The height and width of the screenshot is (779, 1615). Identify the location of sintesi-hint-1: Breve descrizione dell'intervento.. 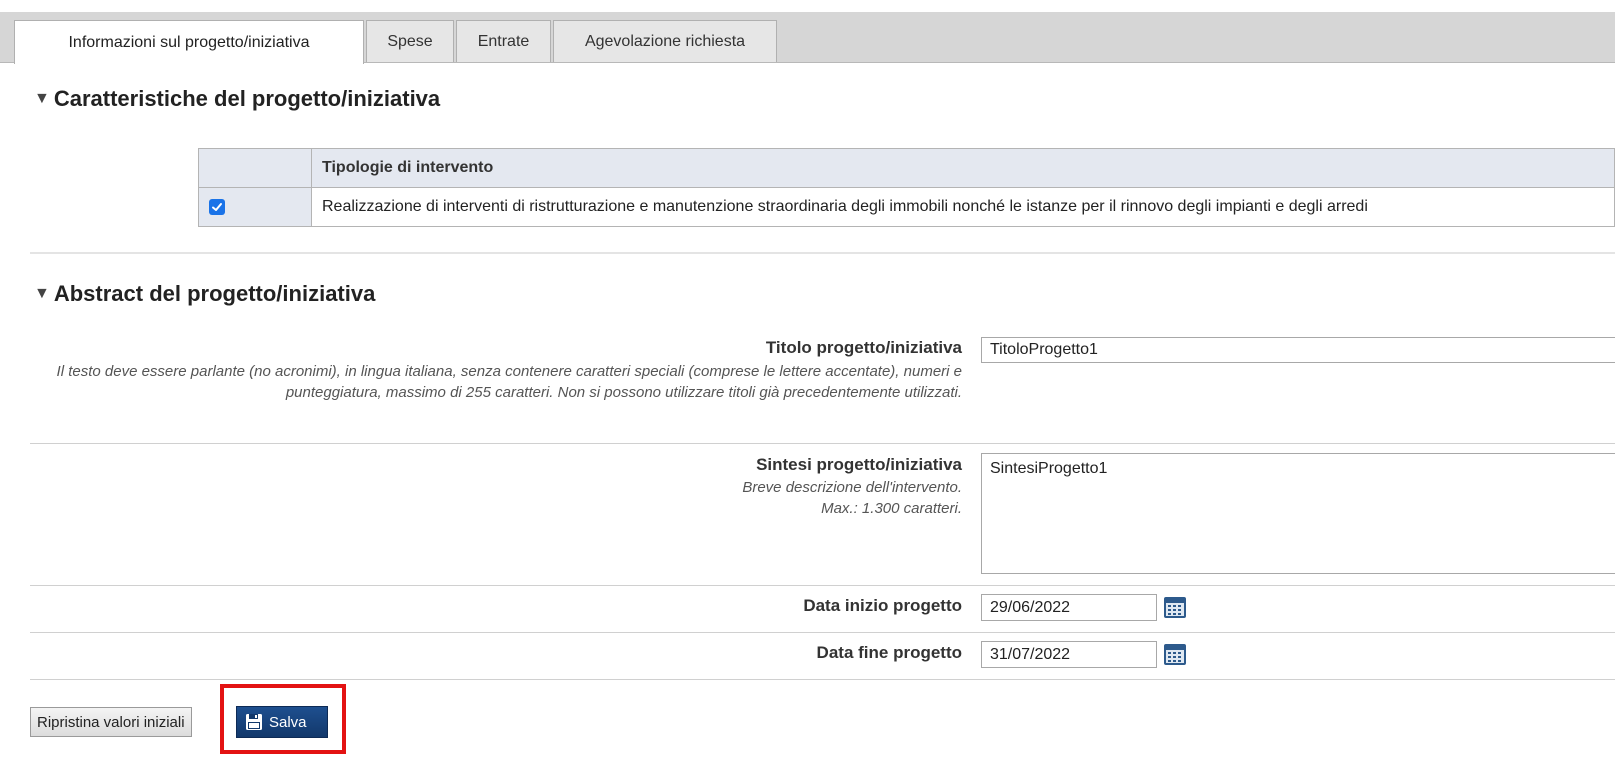
(852, 487).